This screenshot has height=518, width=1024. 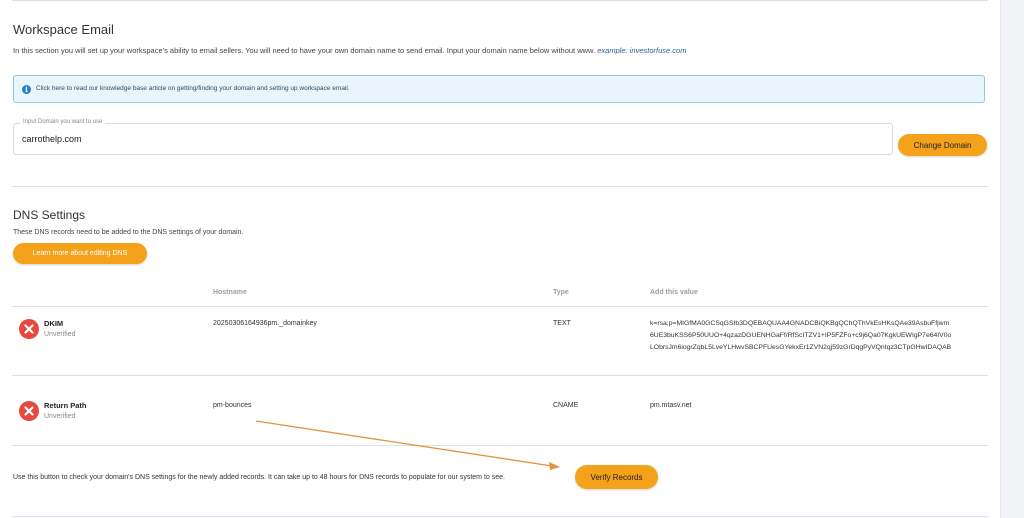 What do you see at coordinates (407, 445) in the screenshot?
I see `annotation-arrow` at bounding box center [407, 445].